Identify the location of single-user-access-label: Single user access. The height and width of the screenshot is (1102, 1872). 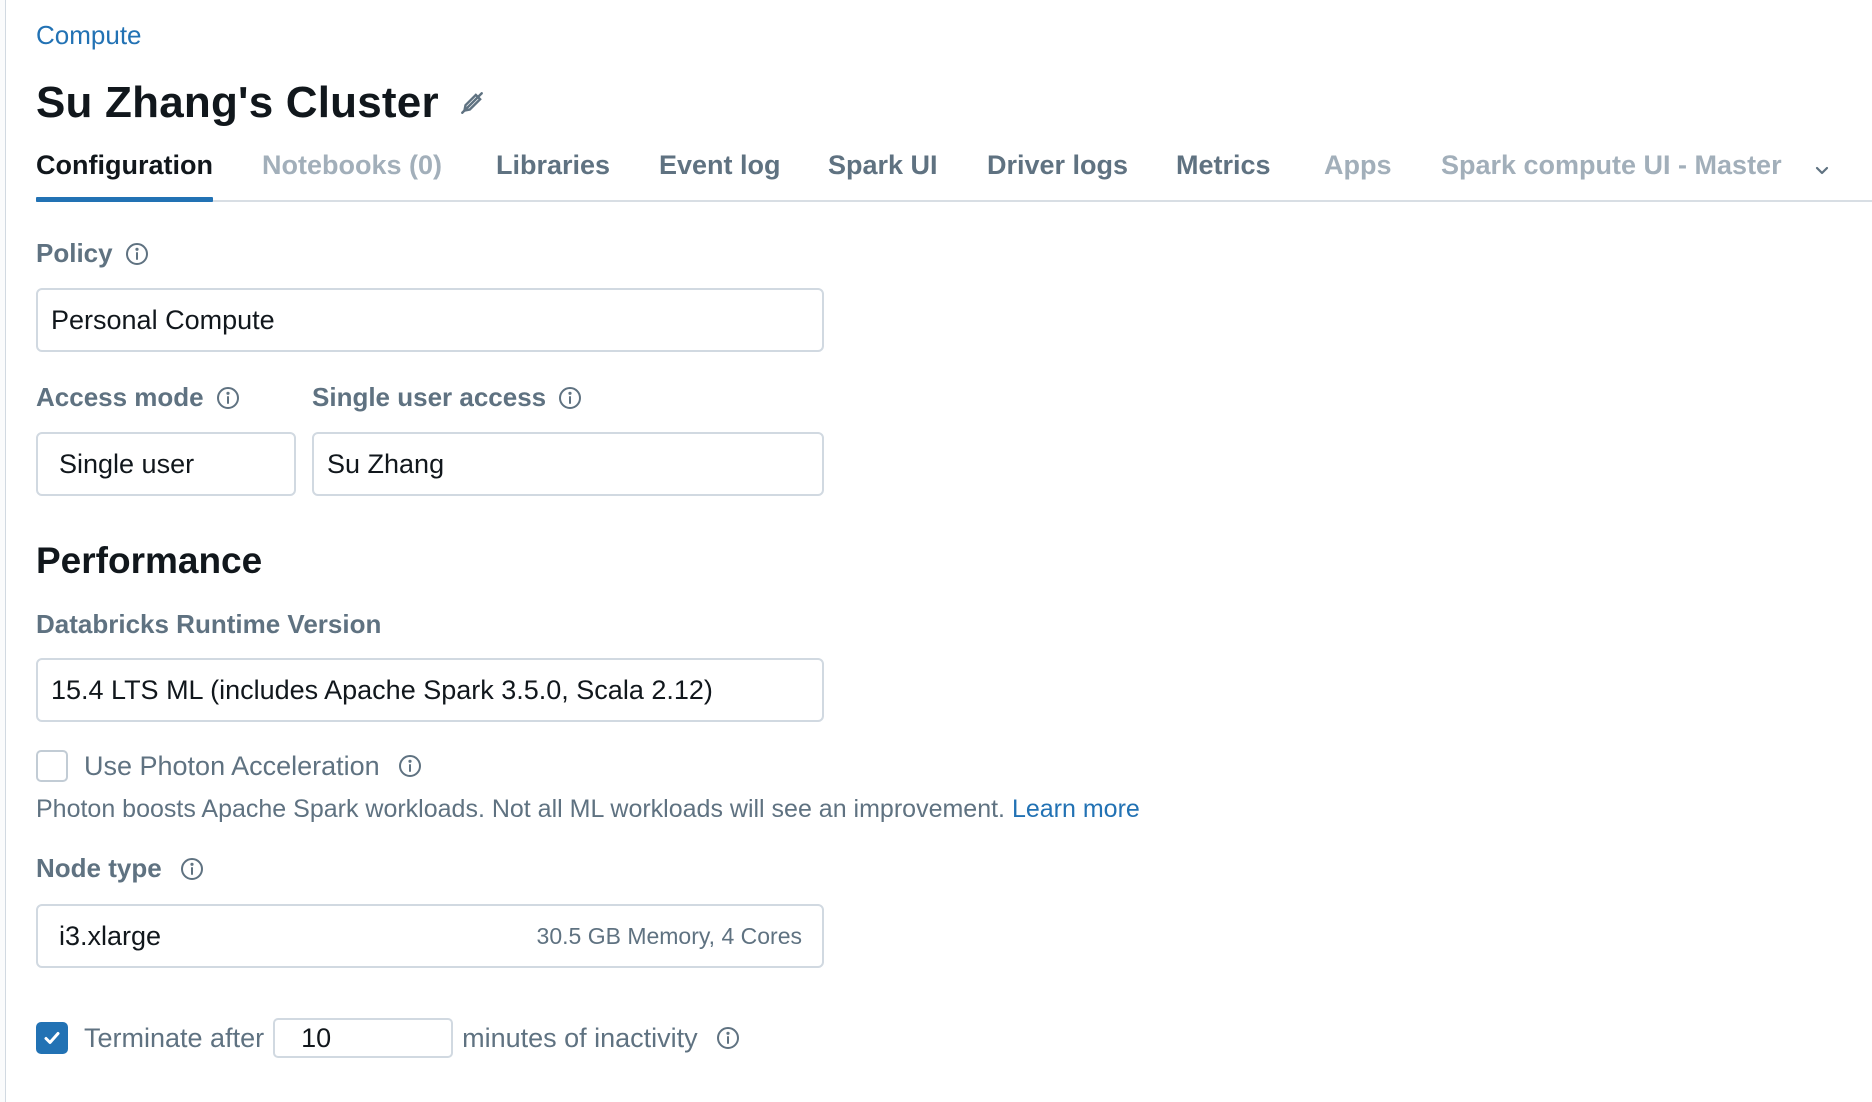
(447, 397).